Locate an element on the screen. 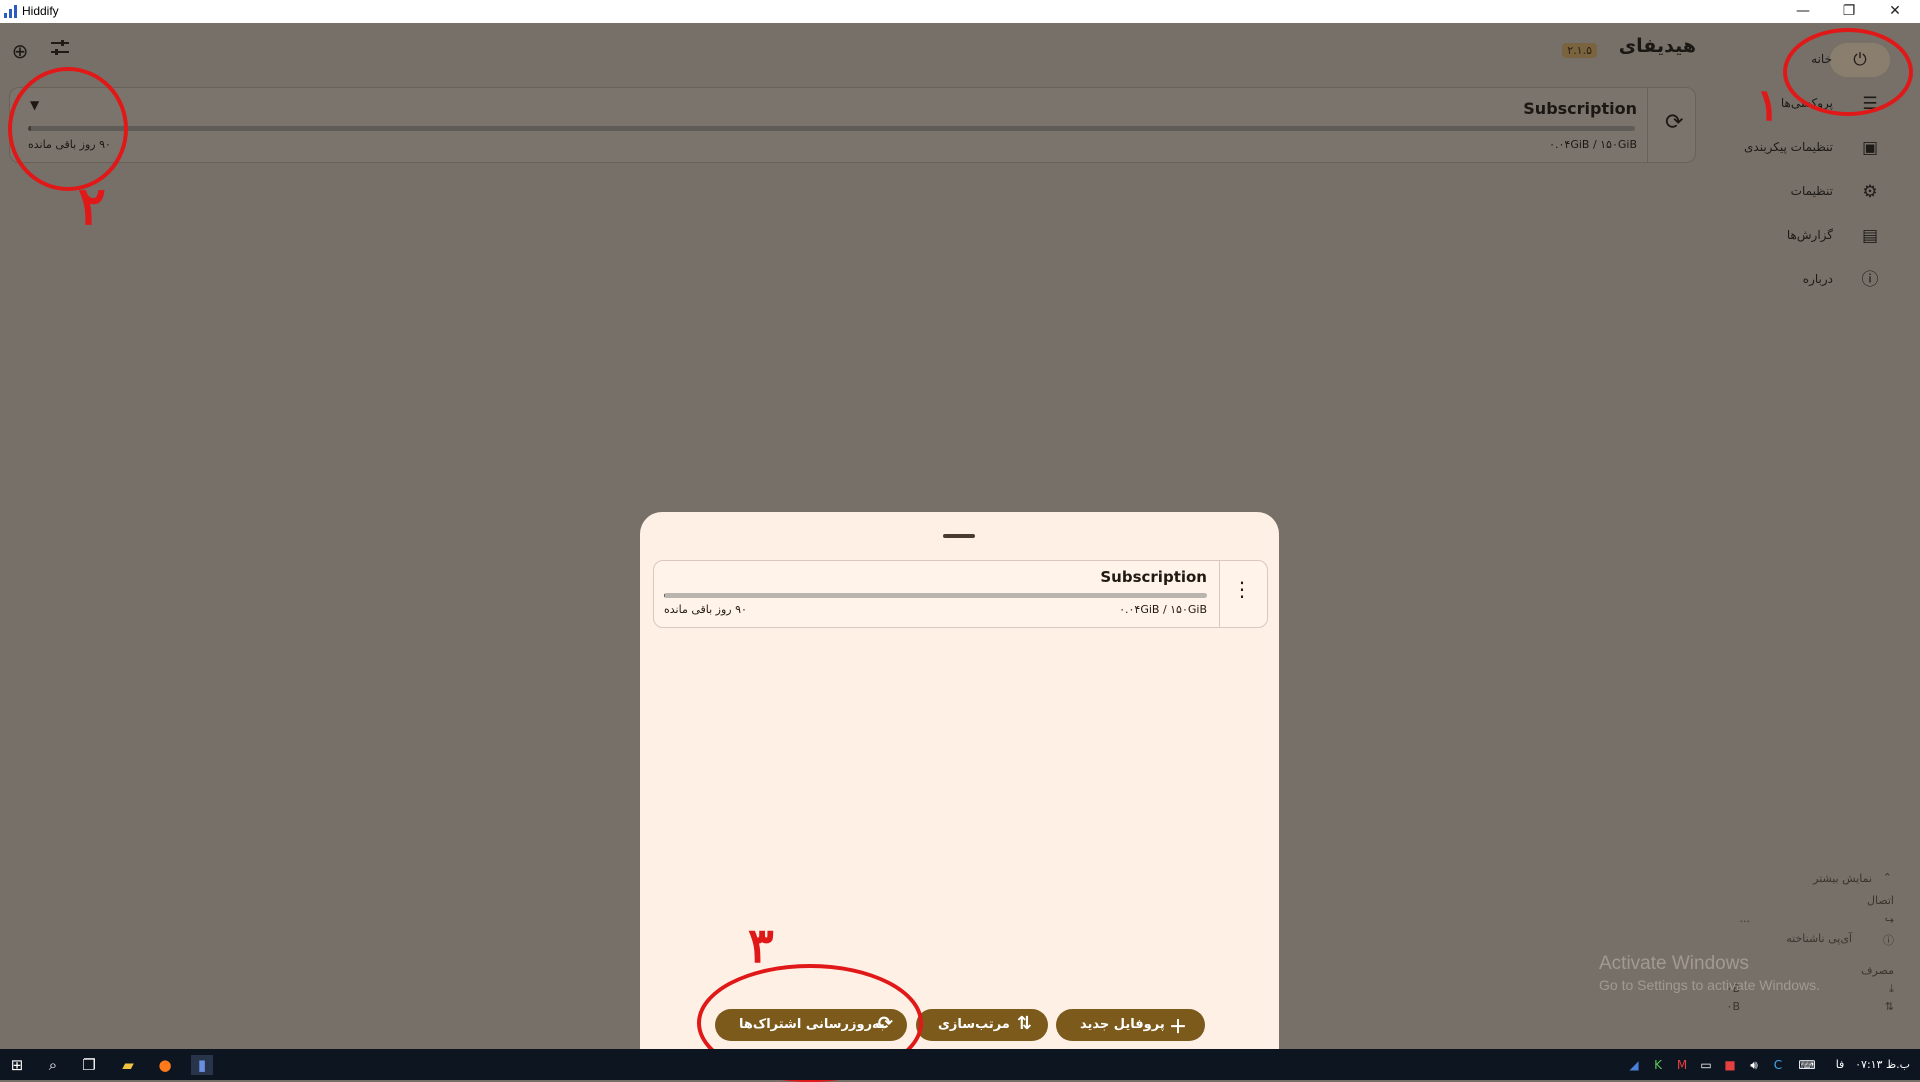 This screenshot has height=1082, width=1920. profile-remaining: ۹۰ روز باقی مانده is located at coordinates (705, 609).